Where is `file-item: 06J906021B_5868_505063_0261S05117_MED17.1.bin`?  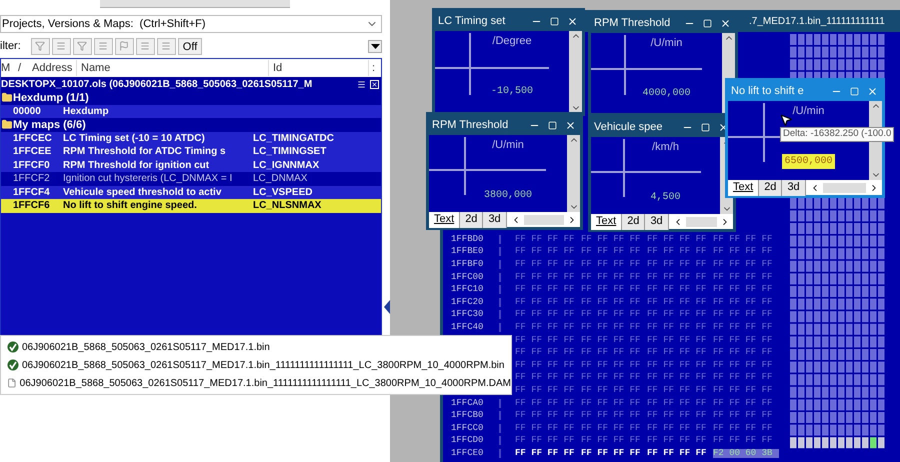
file-item: 06J906021B_5868_505063_0261S05117_MED17.1.bin is located at coordinates (259, 347).